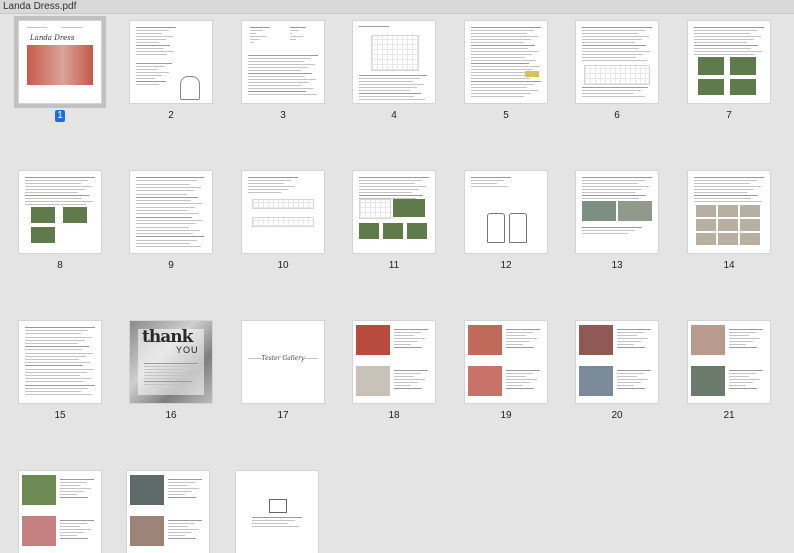 The image size is (794, 553). I want to click on page-number-label: 4, so click(394, 116).